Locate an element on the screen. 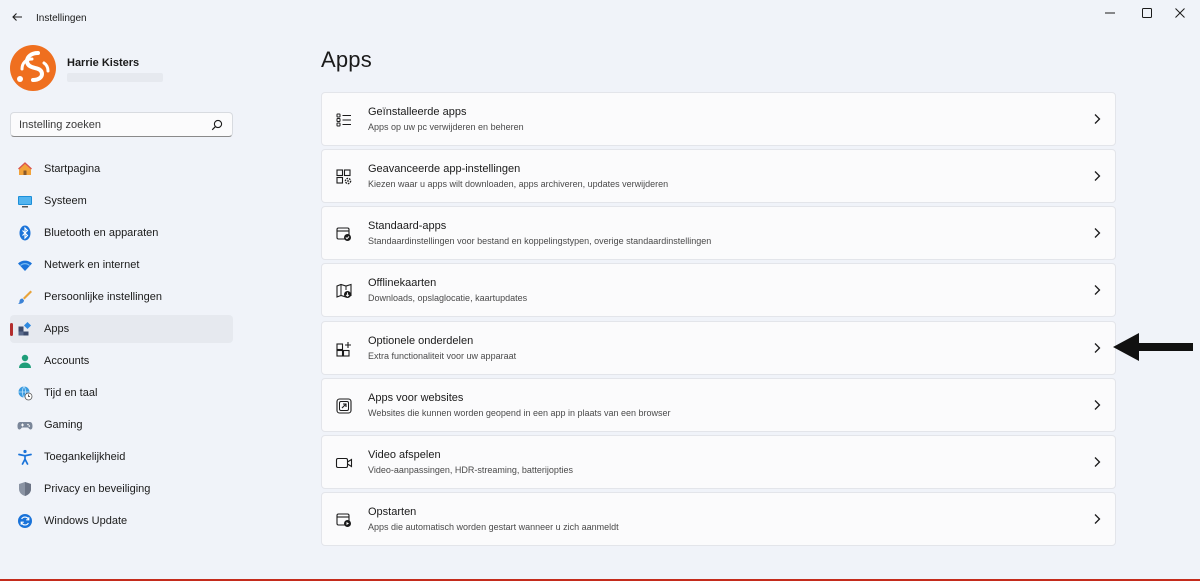 The width and height of the screenshot is (1200, 581). minimize-icon is located at coordinates (1110, 13).